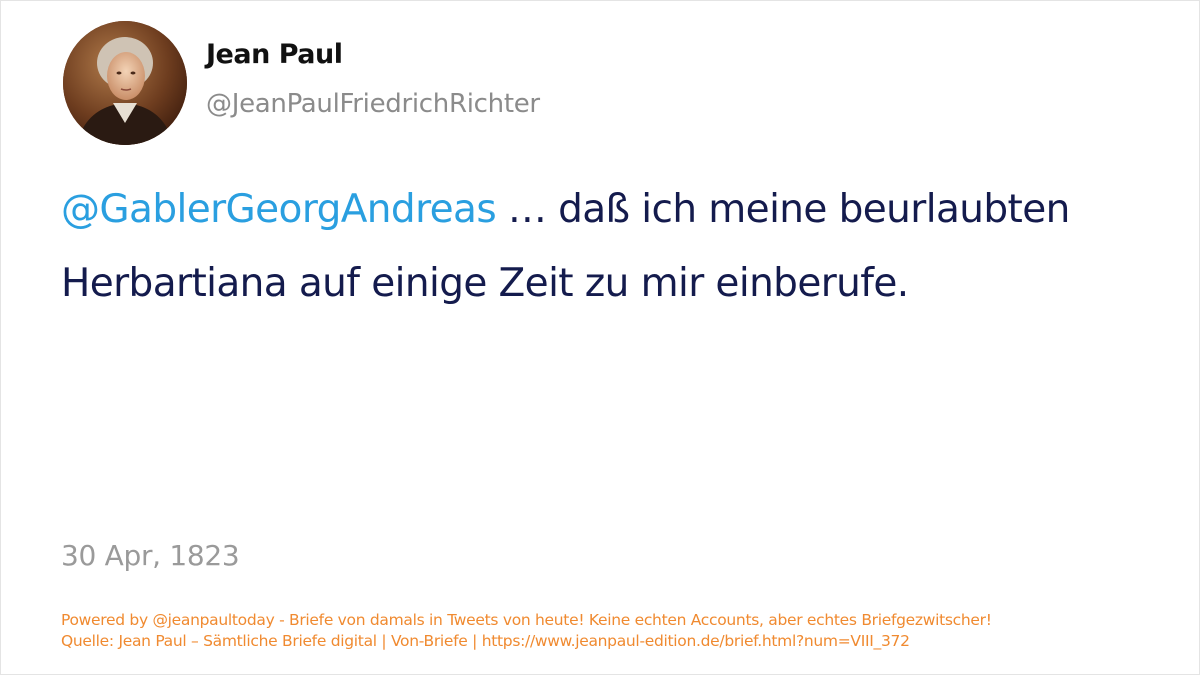 Image resolution: width=1200 pixels, height=675 pixels. I want to click on portrait-avatar-icon, so click(125, 83).